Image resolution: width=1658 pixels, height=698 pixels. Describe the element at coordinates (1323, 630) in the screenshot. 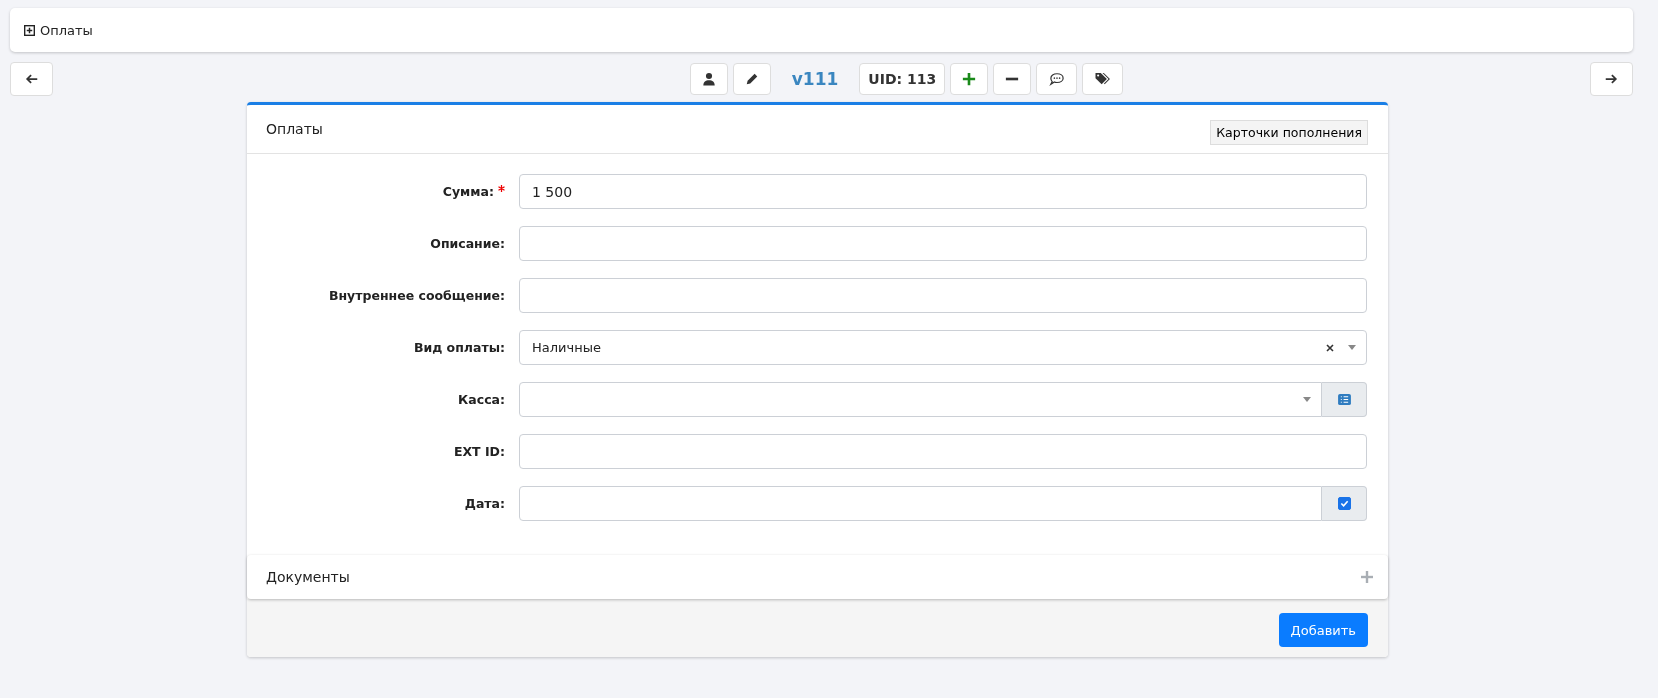

I see `add-button: Добавить` at that location.